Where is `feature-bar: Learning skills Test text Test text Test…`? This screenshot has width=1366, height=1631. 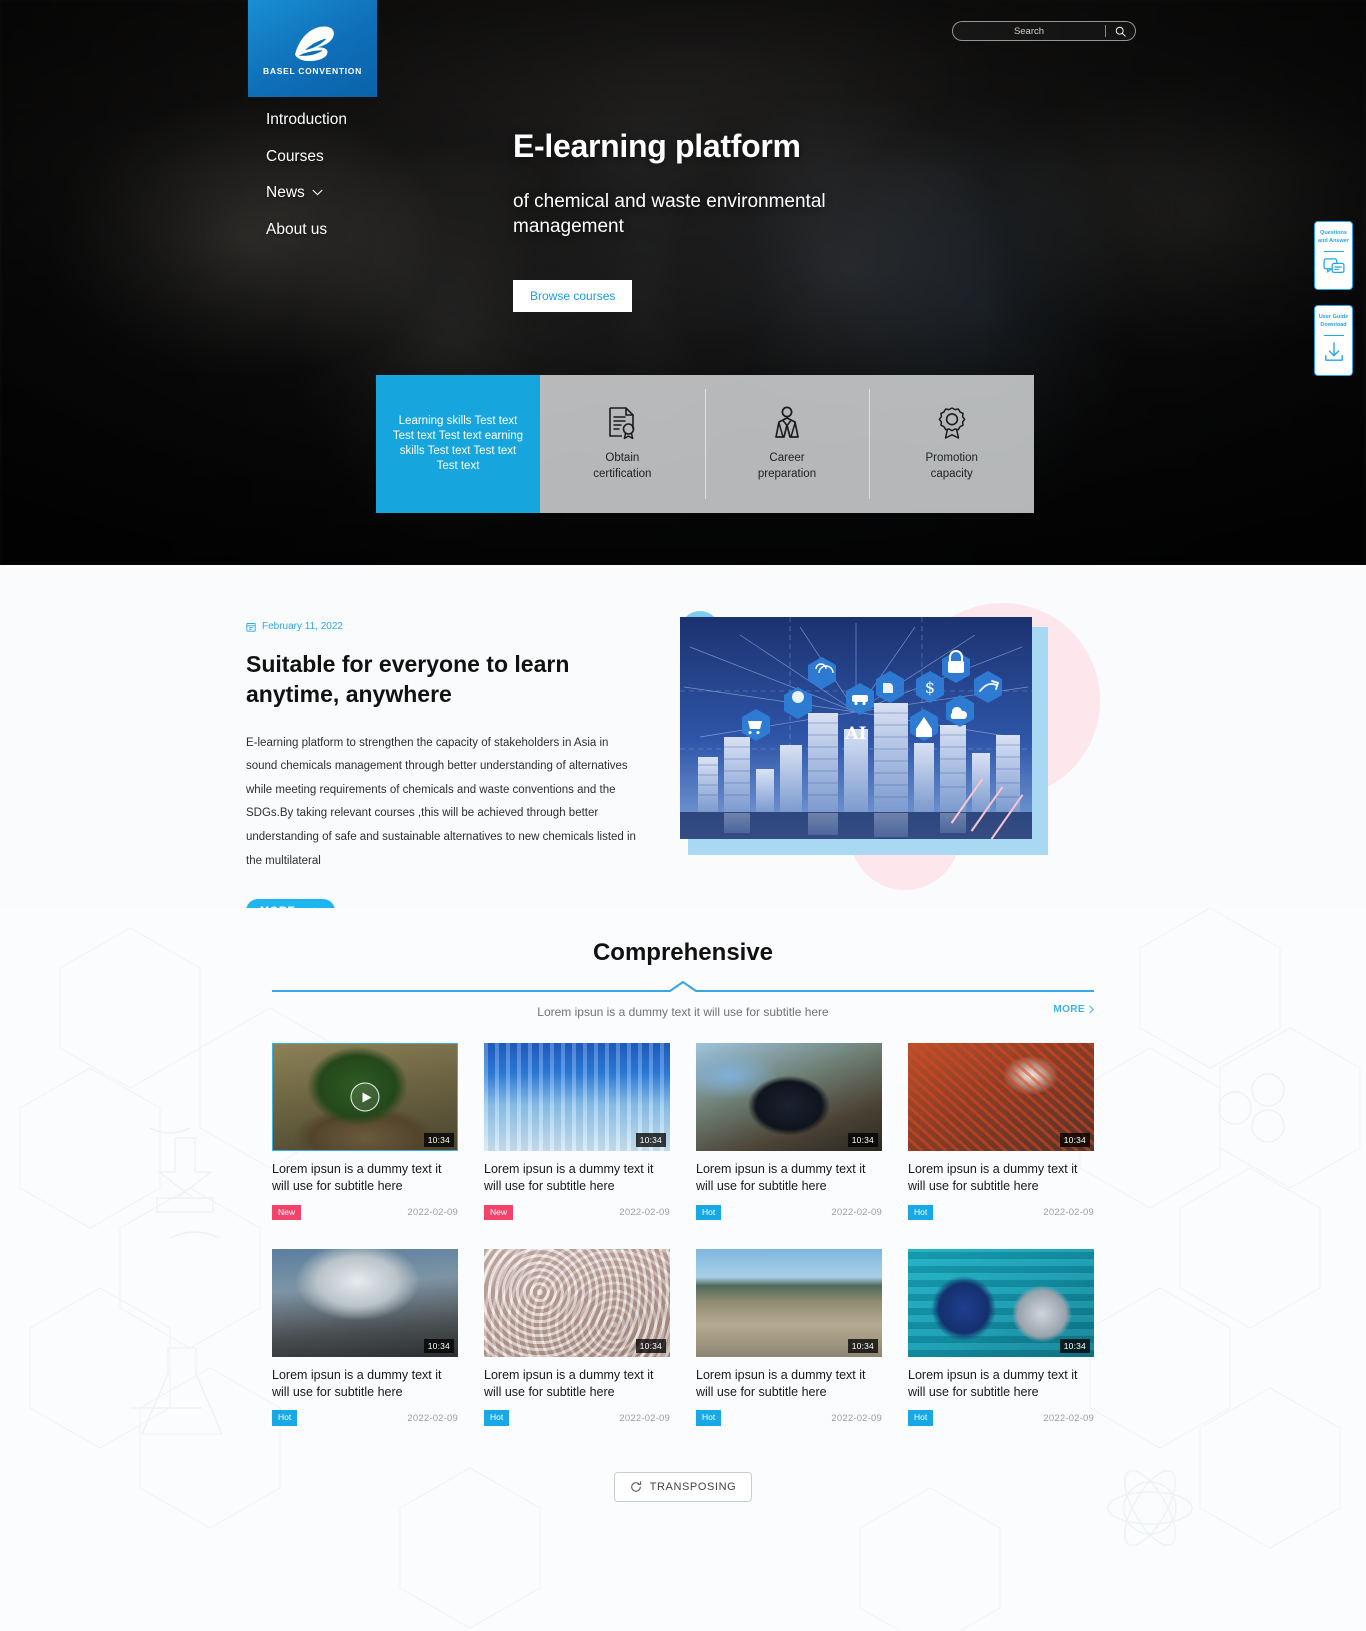
feature-bar: Learning skills Test text Test text Test… is located at coordinates (705, 444).